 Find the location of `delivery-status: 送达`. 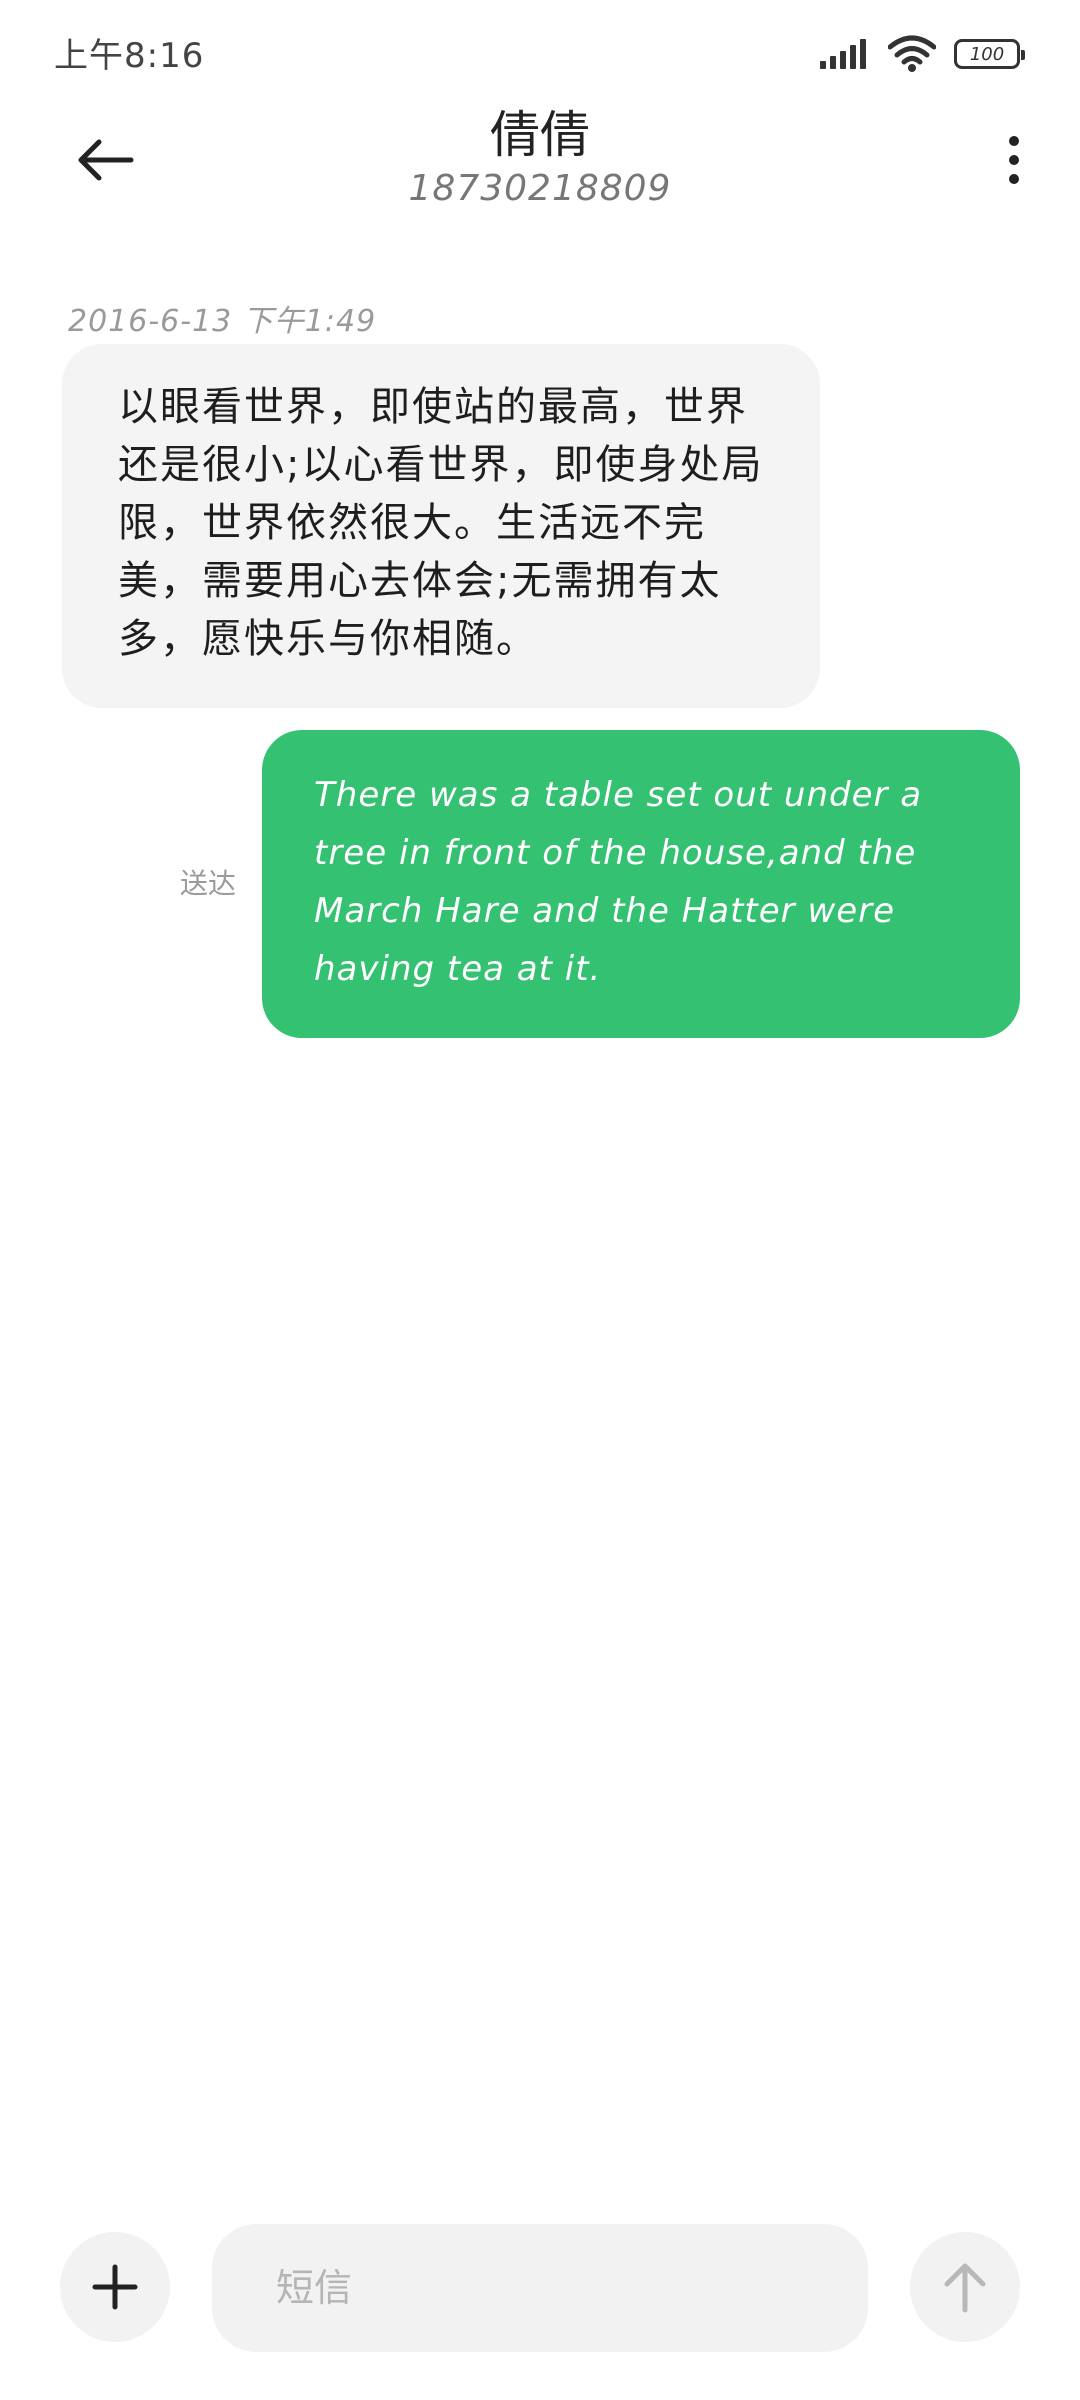

delivery-status: 送达 is located at coordinates (208, 883).